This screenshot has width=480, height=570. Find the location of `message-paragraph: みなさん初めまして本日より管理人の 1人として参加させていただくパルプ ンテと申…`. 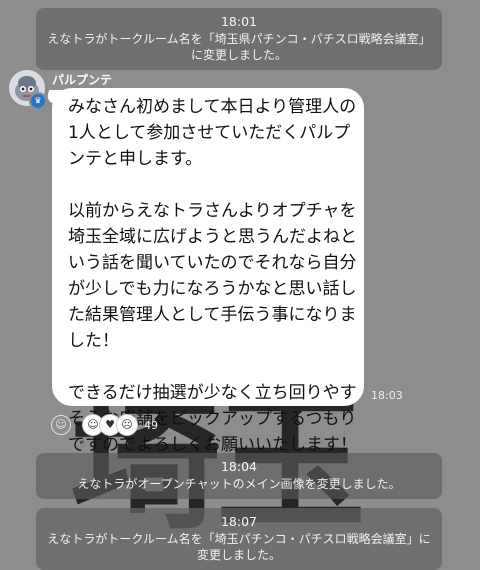

message-paragraph: みなさん初めまして本日より管理人の 1人として参加させていただくパルプ ンテと申… is located at coordinates (212, 133).